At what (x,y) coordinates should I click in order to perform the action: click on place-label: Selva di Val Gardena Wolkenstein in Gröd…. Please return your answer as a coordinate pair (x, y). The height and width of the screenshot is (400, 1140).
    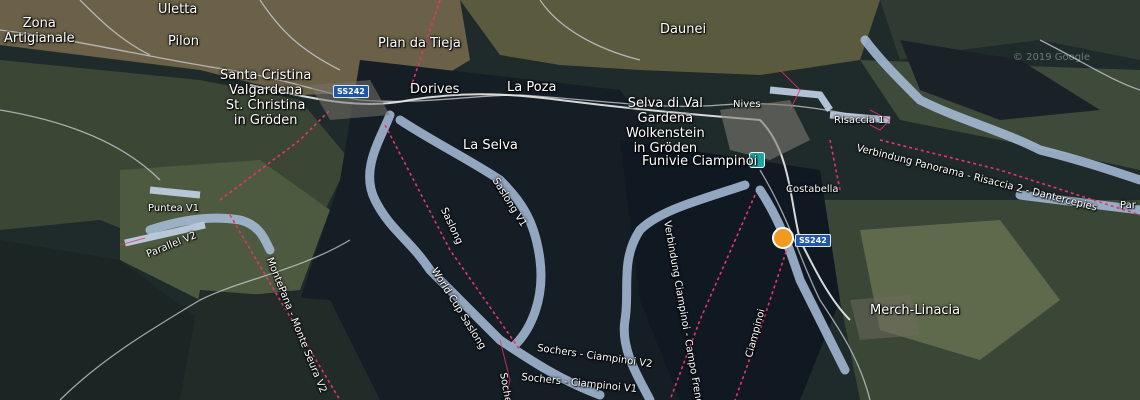
    Looking at the image, I should click on (665, 126).